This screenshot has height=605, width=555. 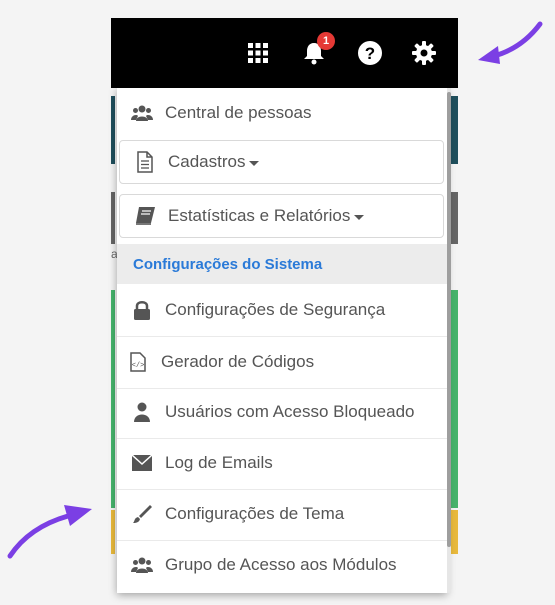 What do you see at coordinates (238, 361) in the screenshot?
I see `menu-item-label: Gerador de Códigos` at bounding box center [238, 361].